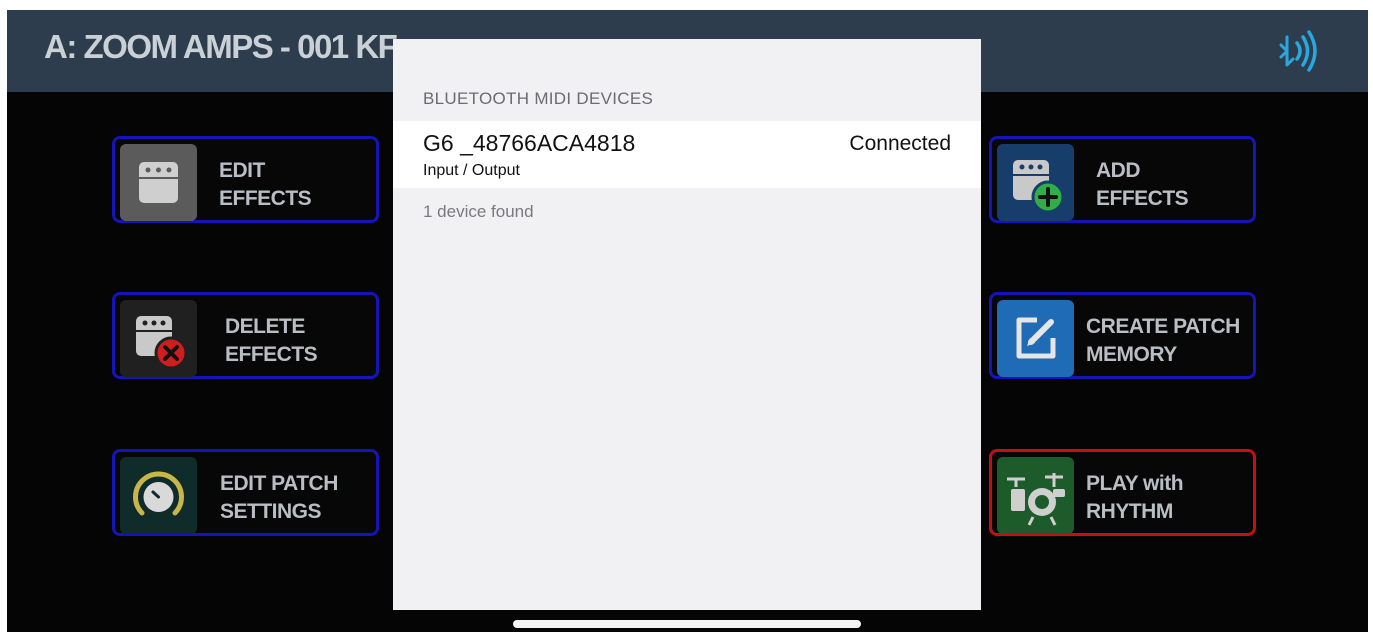 This screenshot has height=632, width=1373. Describe the element at coordinates (1142, 198) in the screenshot. I see `add-effects-line2: EFFECTS` at that location.